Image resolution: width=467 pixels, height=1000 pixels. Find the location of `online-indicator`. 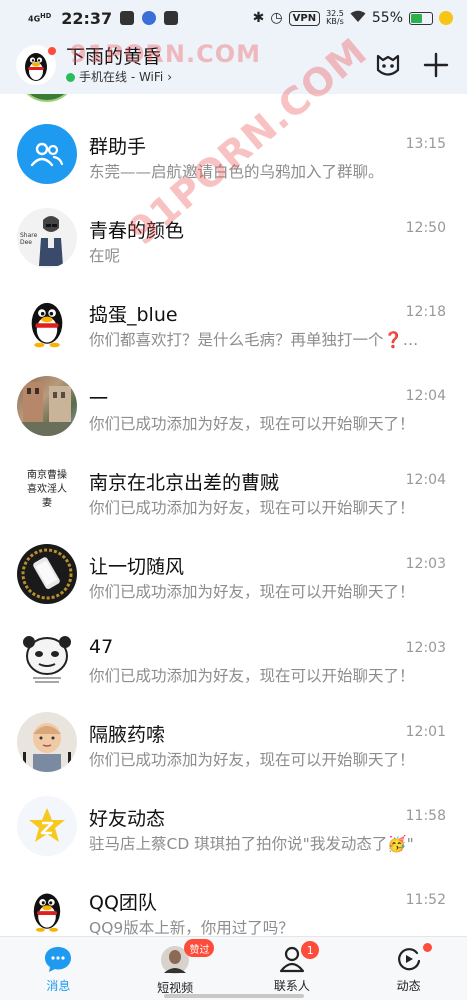

online-indicator is located at coordinates (70, 77).